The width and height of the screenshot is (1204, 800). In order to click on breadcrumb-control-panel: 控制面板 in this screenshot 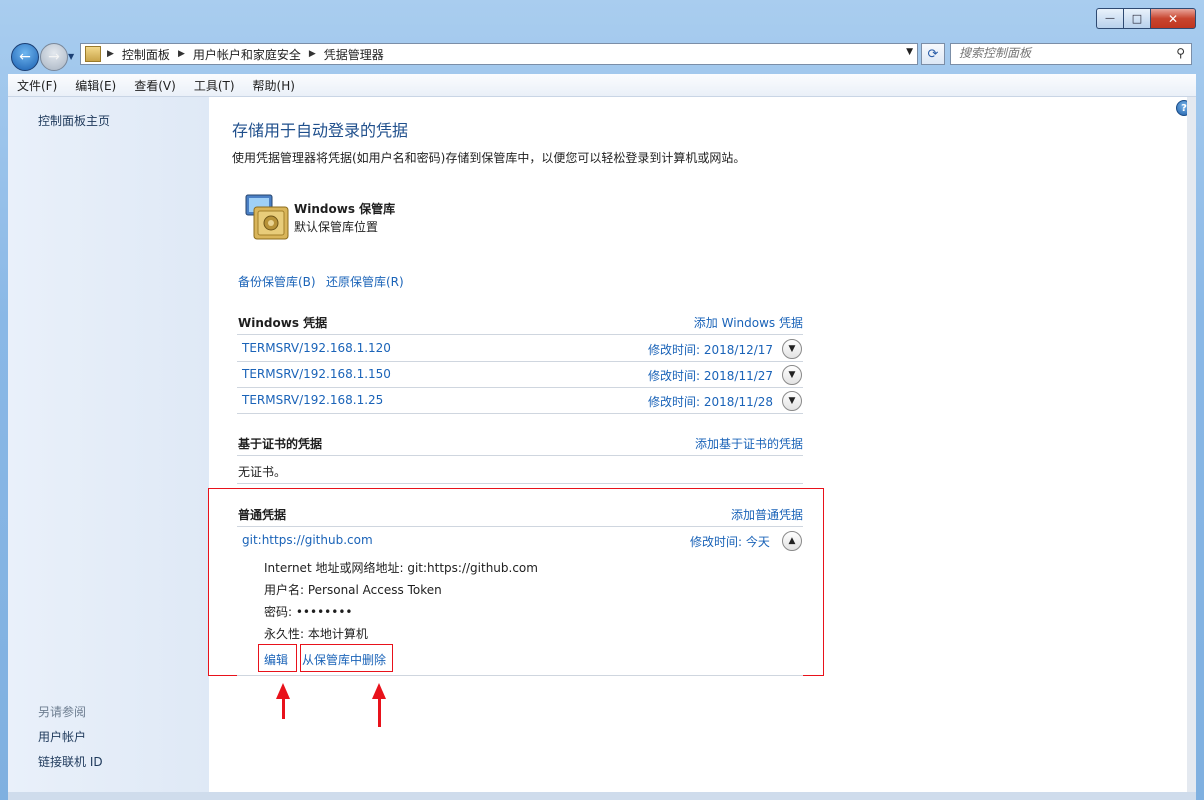, I will do `click(146, 54)`.